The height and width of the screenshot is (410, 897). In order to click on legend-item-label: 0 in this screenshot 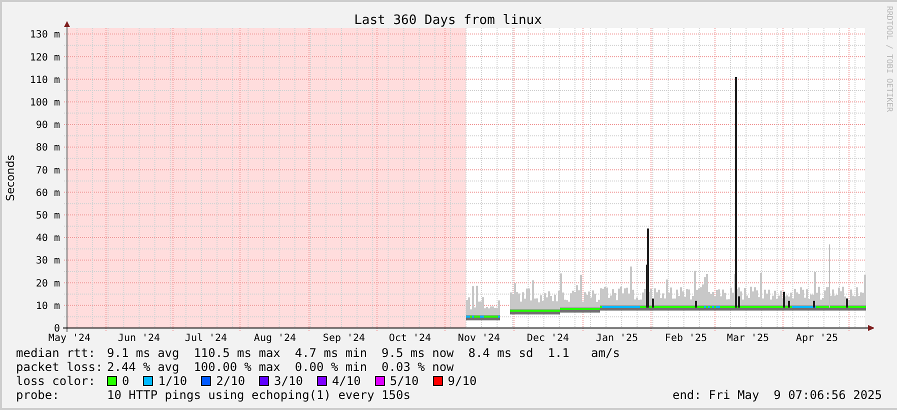, I will do `click(126, 381)`.